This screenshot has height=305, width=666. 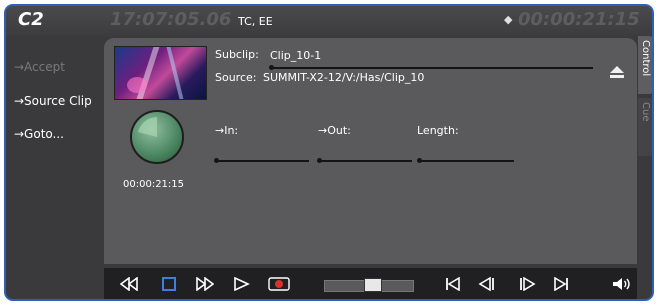 I want to click on go-to-end-icon, so click(x=561, y=284).